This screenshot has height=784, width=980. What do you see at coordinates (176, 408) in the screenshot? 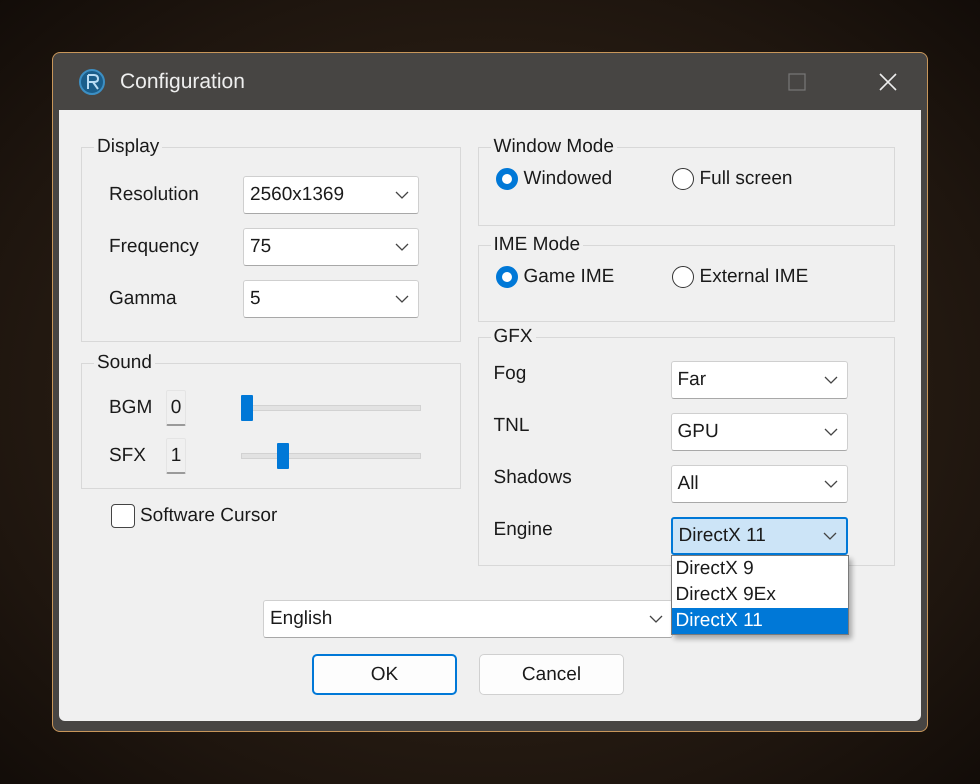
I see `value-field: 0` at bounding box center [176, 408].